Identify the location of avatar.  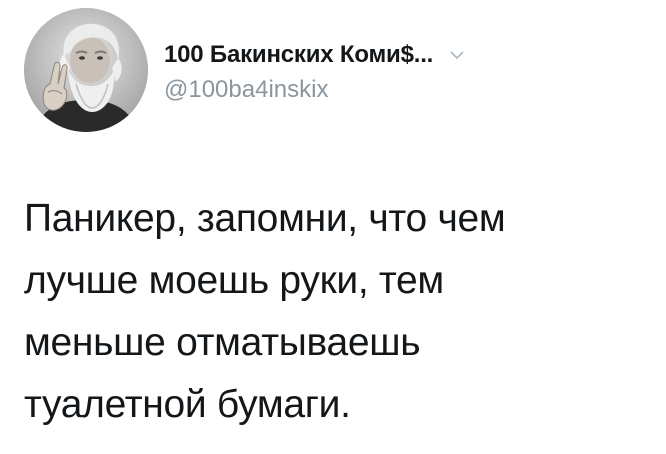
(86, 70).